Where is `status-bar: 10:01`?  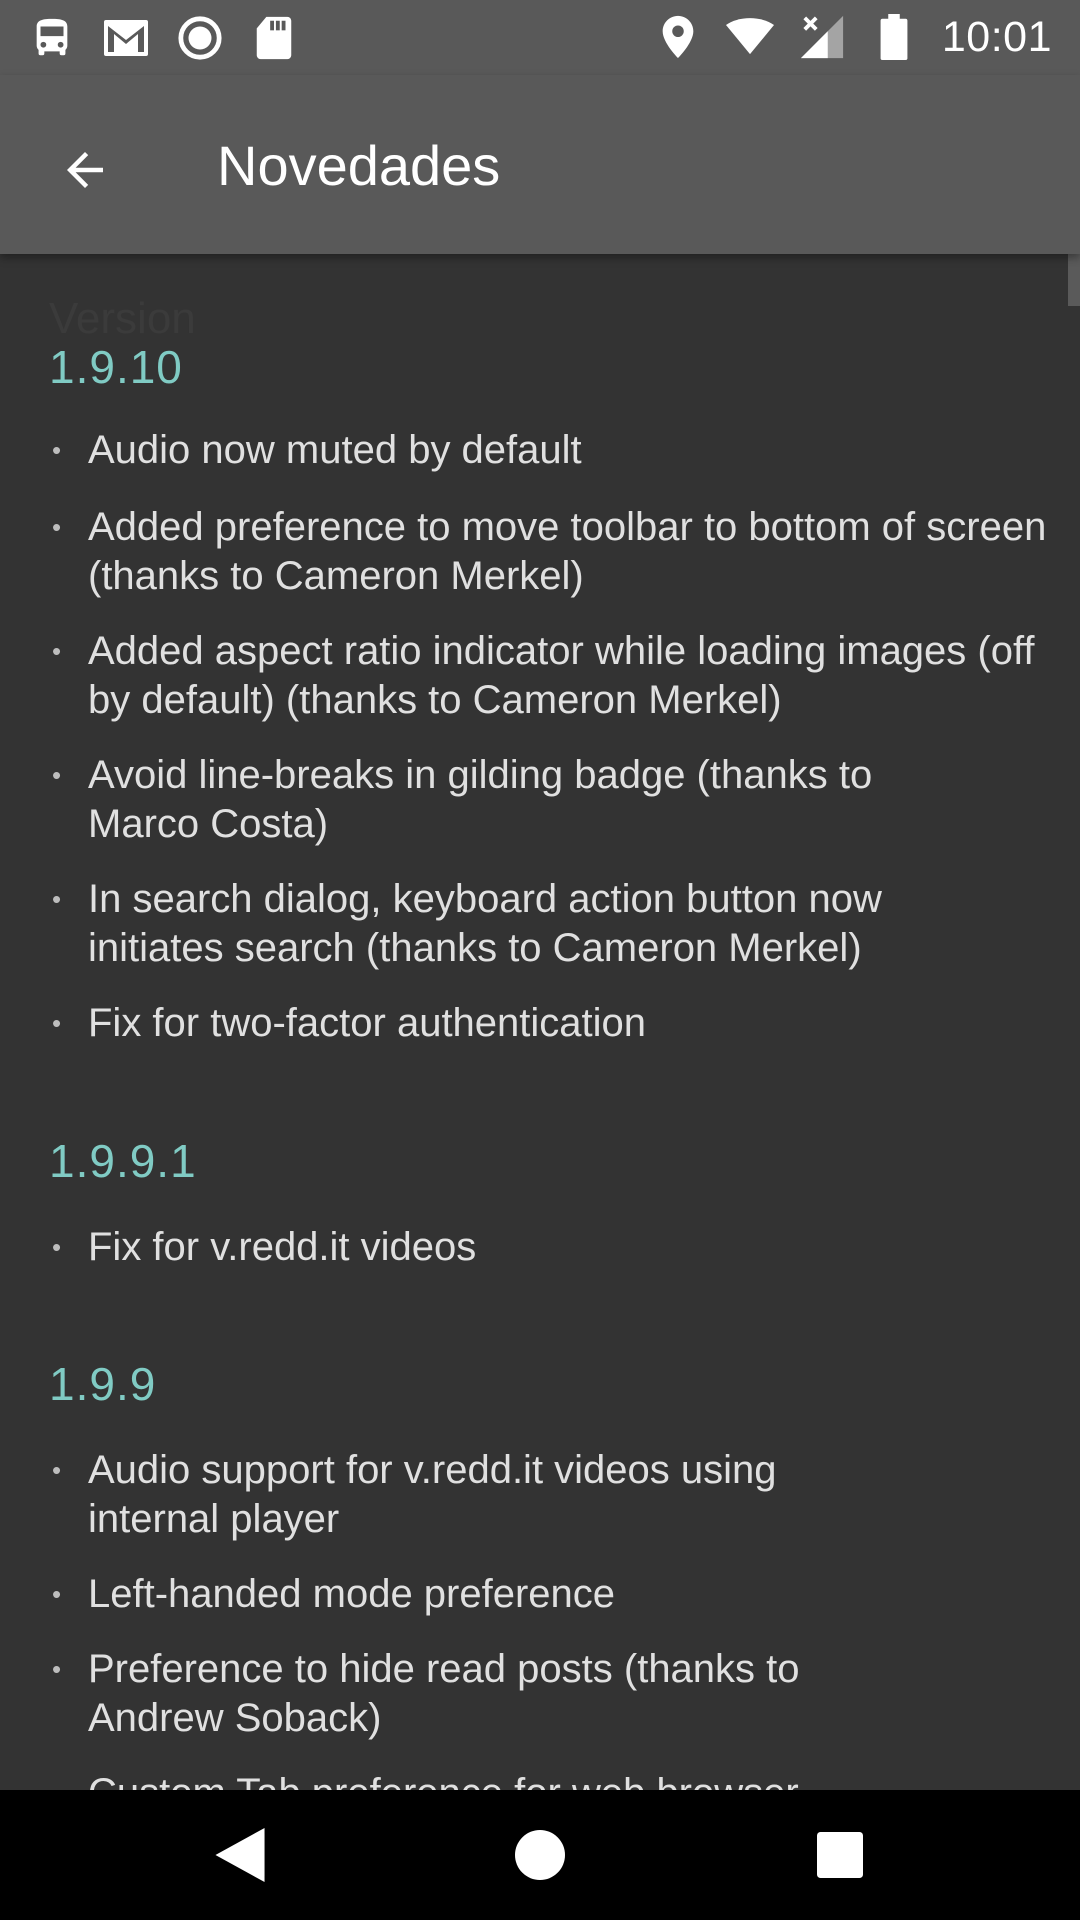
status-bar: 10:01 is located at coordinates (540, 37).